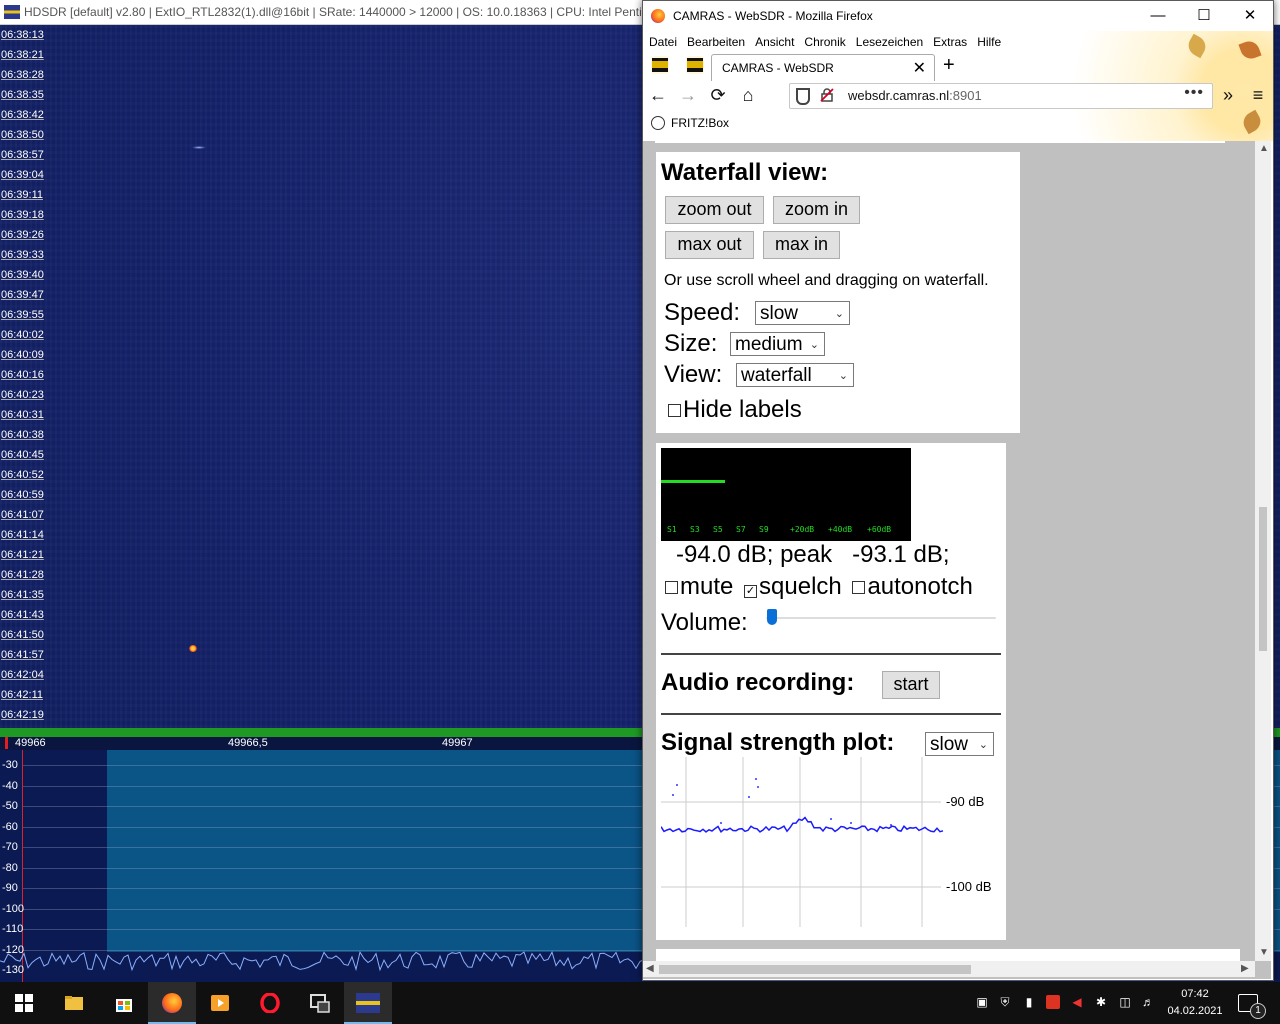  I want to click on autonotch-checkbox, so click(859, 587).